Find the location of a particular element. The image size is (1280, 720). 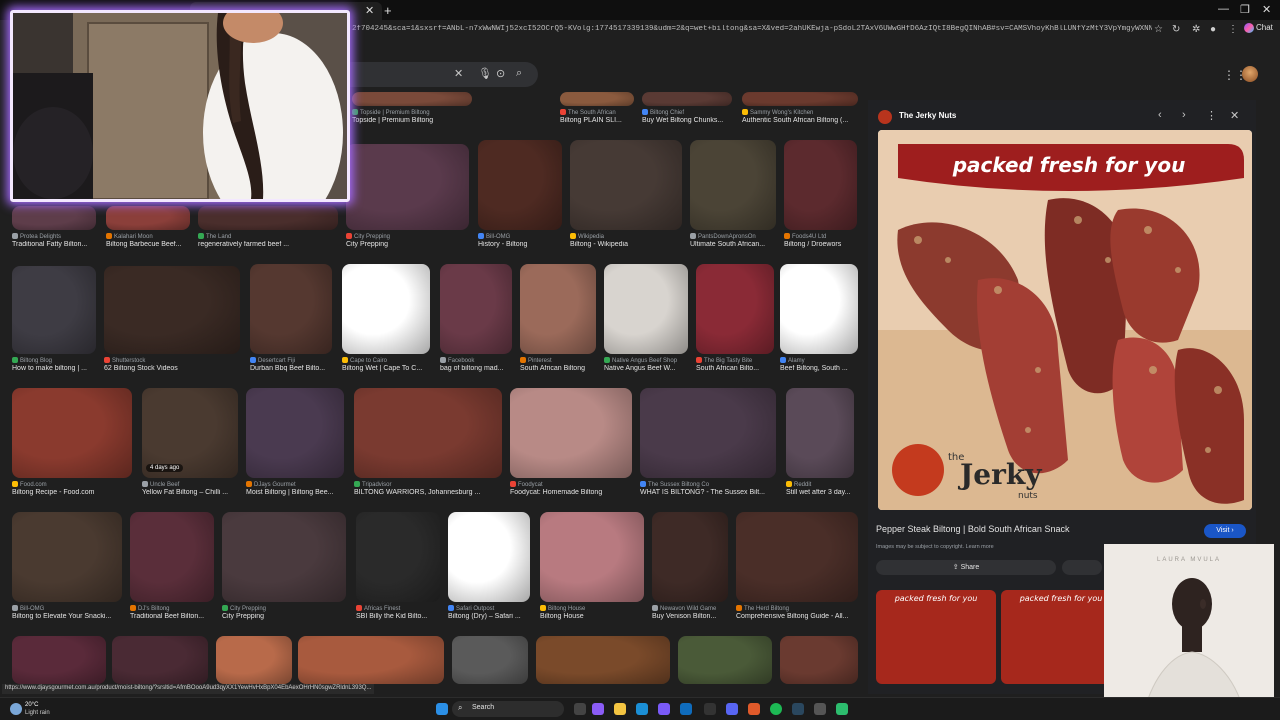

settings-icon is located at coordinates (820, 709).